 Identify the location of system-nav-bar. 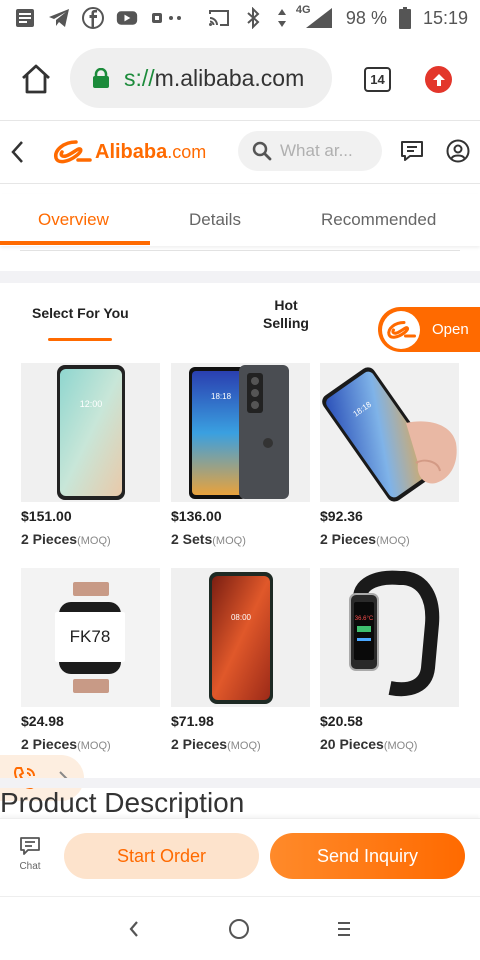
(240, 928).